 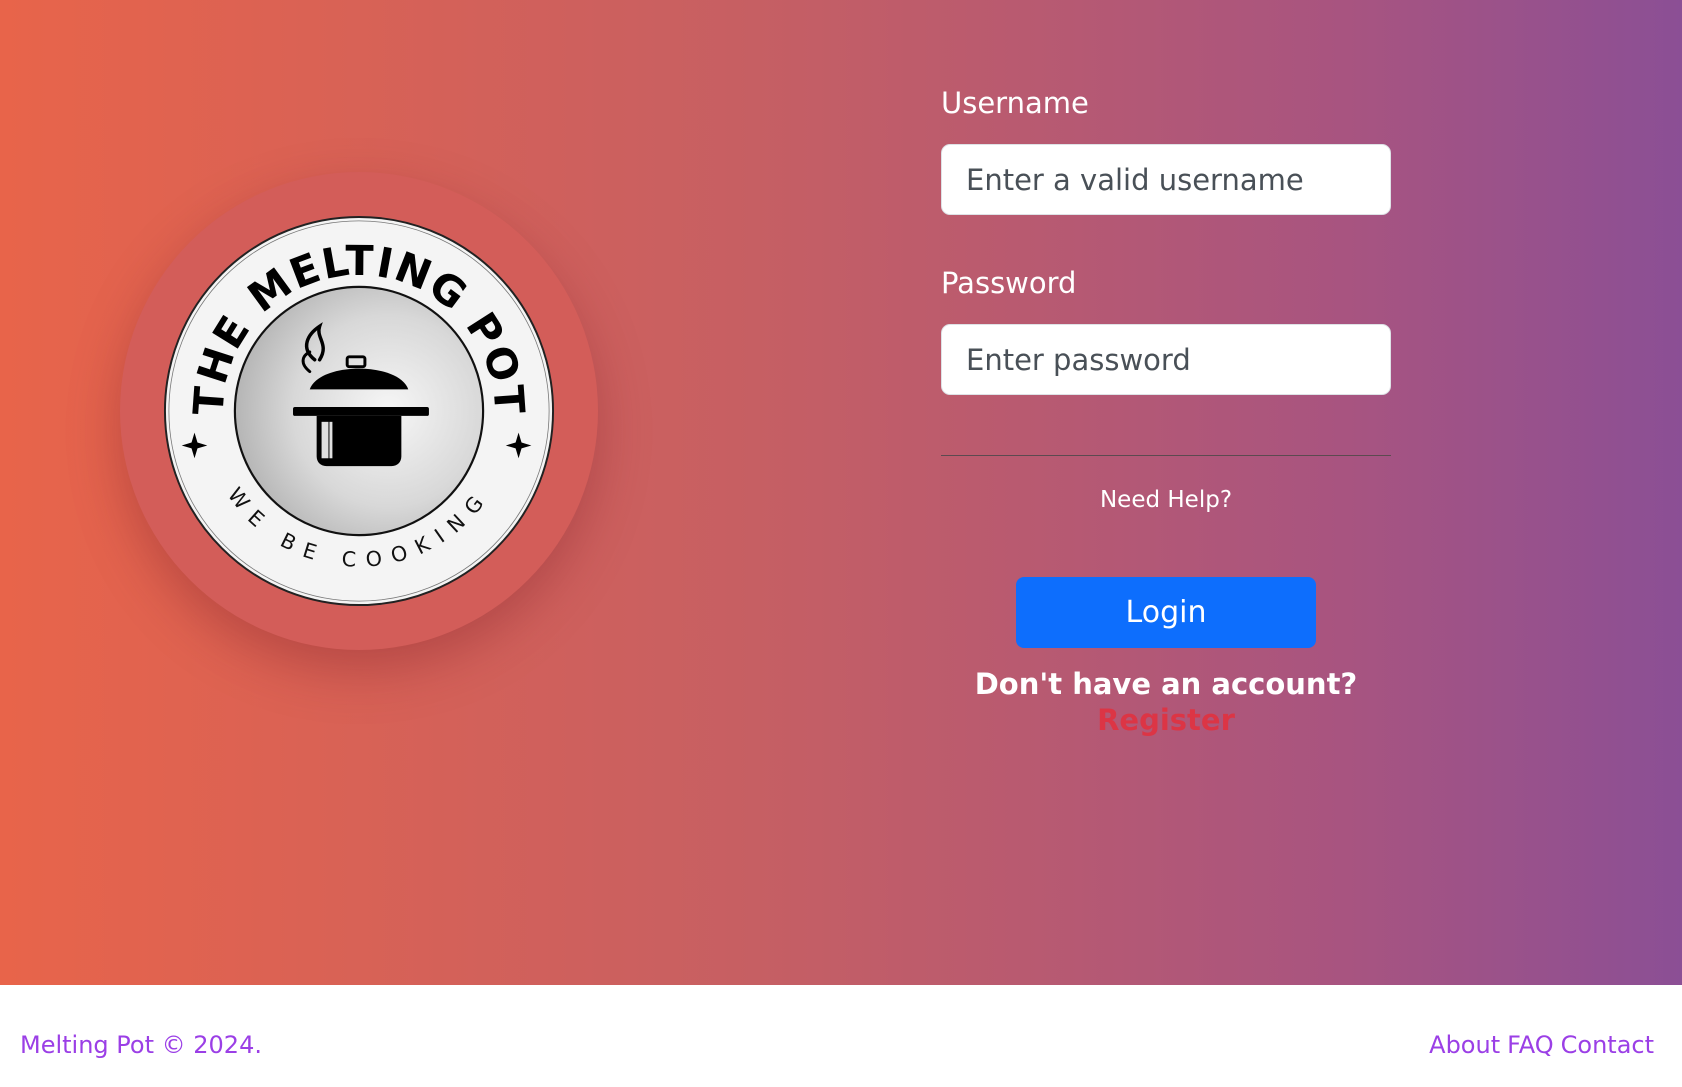 What do you see at coordinates (141, 1045) in the screenshot?
I see `copyright-text: Melting Pot © 2024.` at bounding box center [141, 1045].